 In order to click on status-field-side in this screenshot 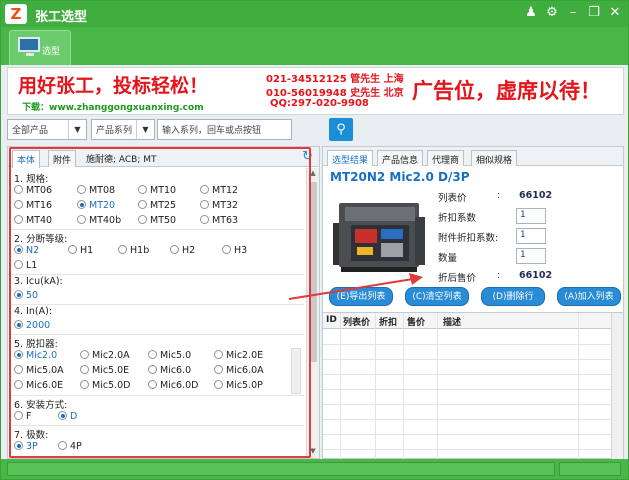, I will do `click(590, 469)`.